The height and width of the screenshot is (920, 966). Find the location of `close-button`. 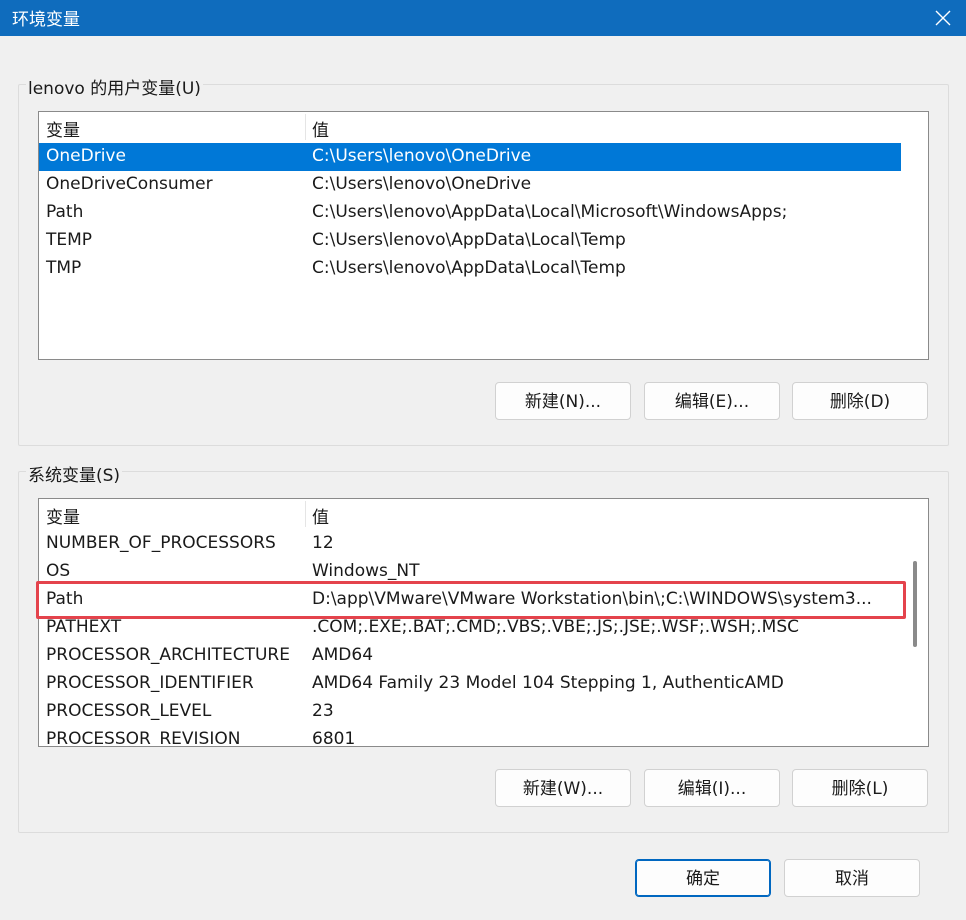

close-button is located at coordinates (943, 18).